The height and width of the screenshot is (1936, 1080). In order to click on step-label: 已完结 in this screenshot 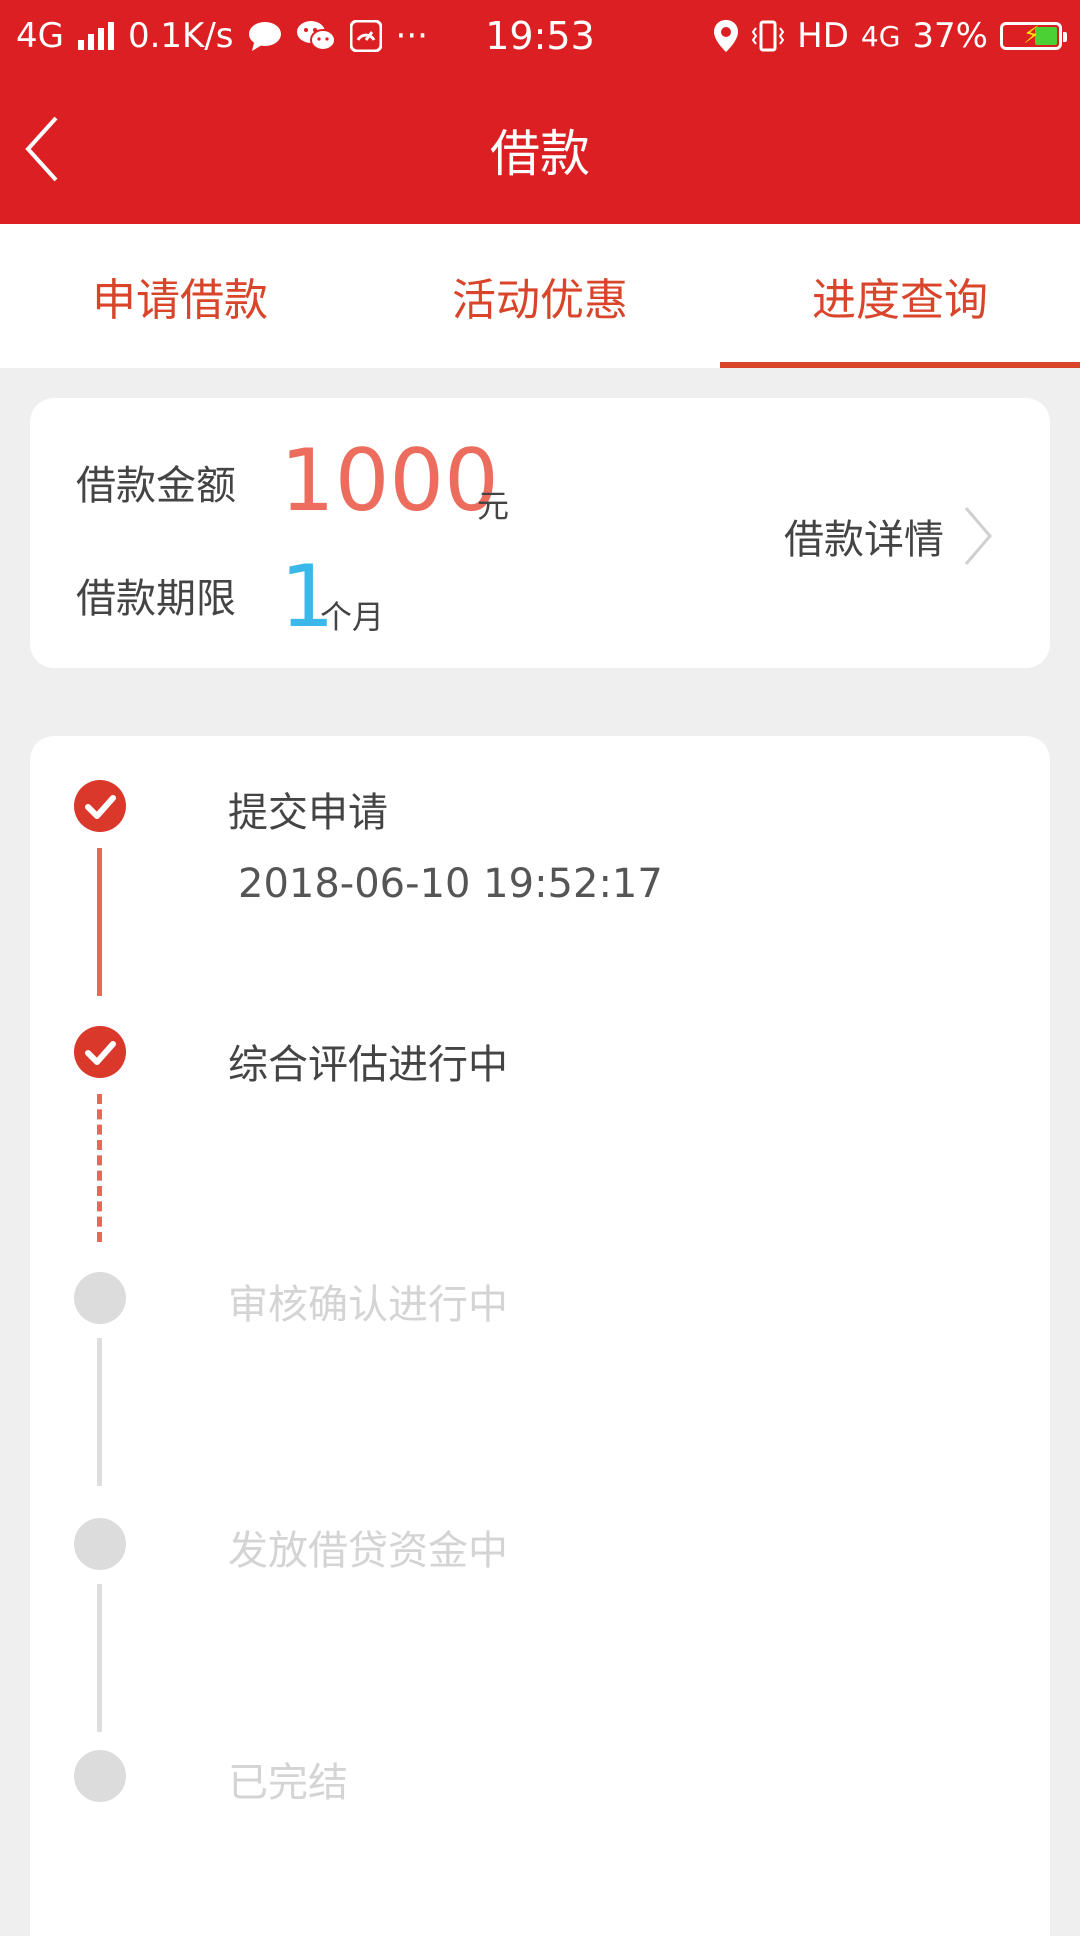, I will do `click(288, 1783)`.